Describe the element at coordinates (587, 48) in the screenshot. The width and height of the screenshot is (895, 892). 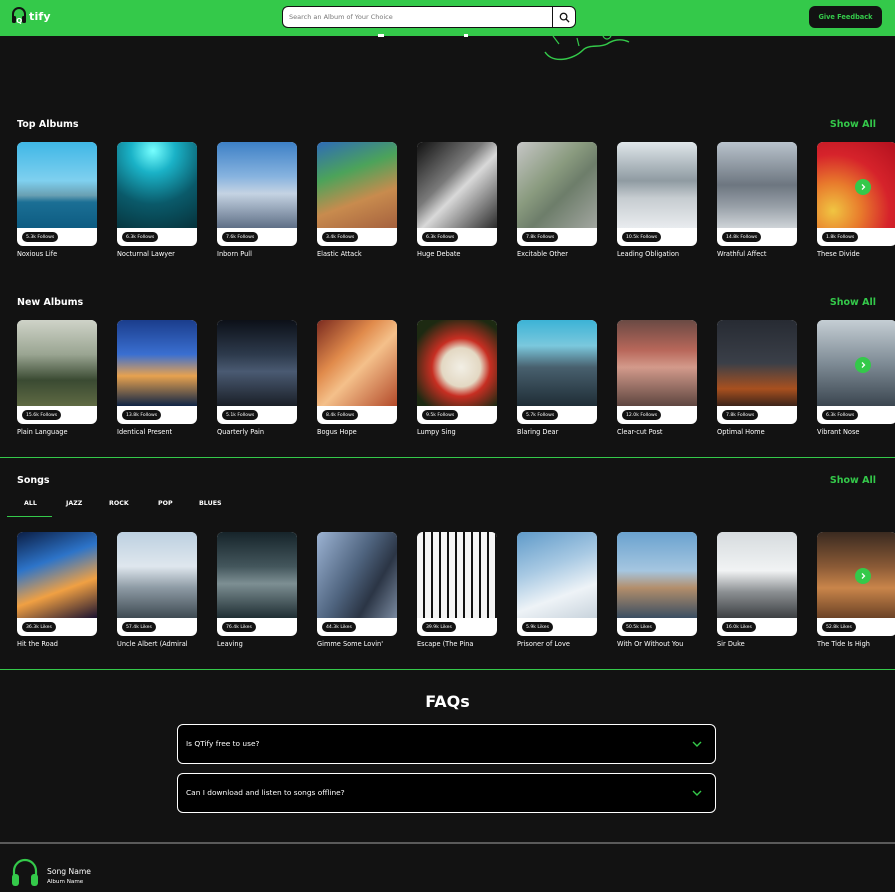
I see `hero-headphones-graphic` at that location.